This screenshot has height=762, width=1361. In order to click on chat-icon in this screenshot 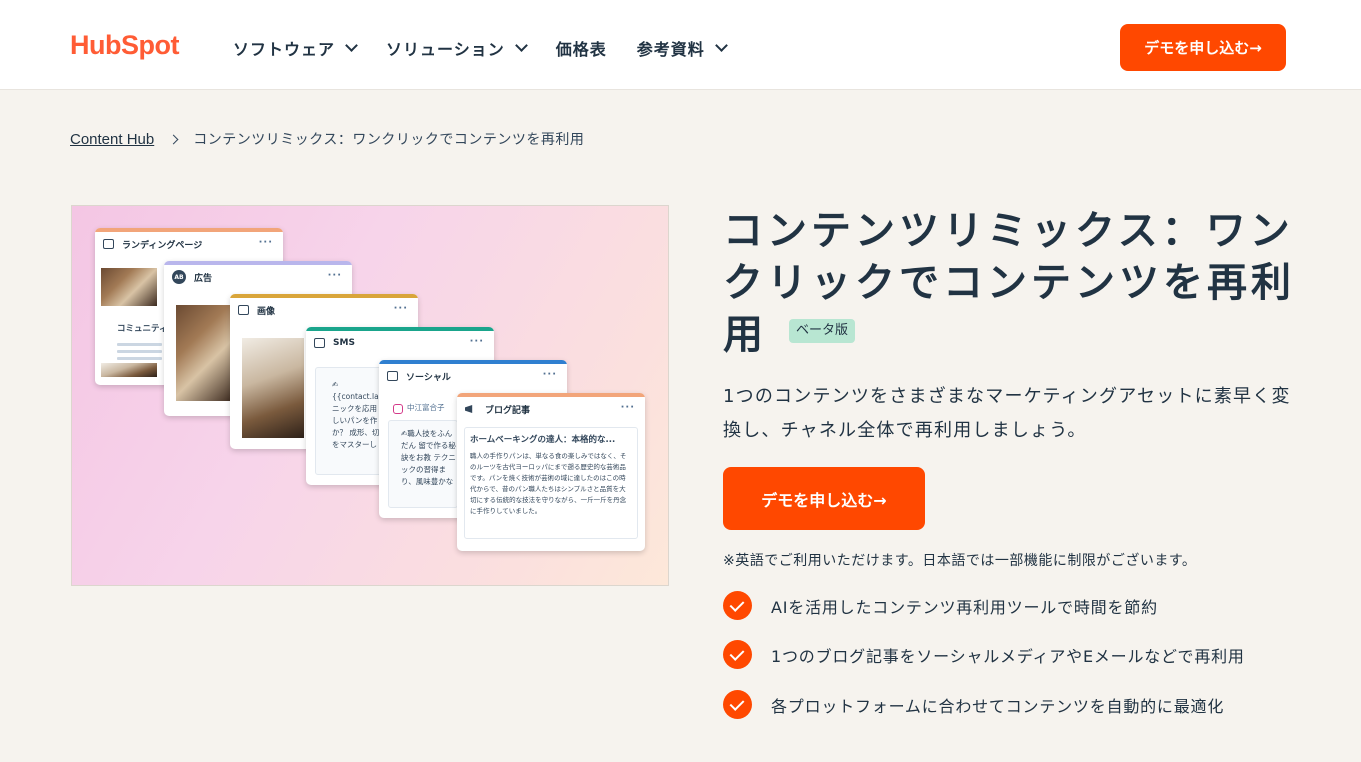, I will do `click(392, 376)`.